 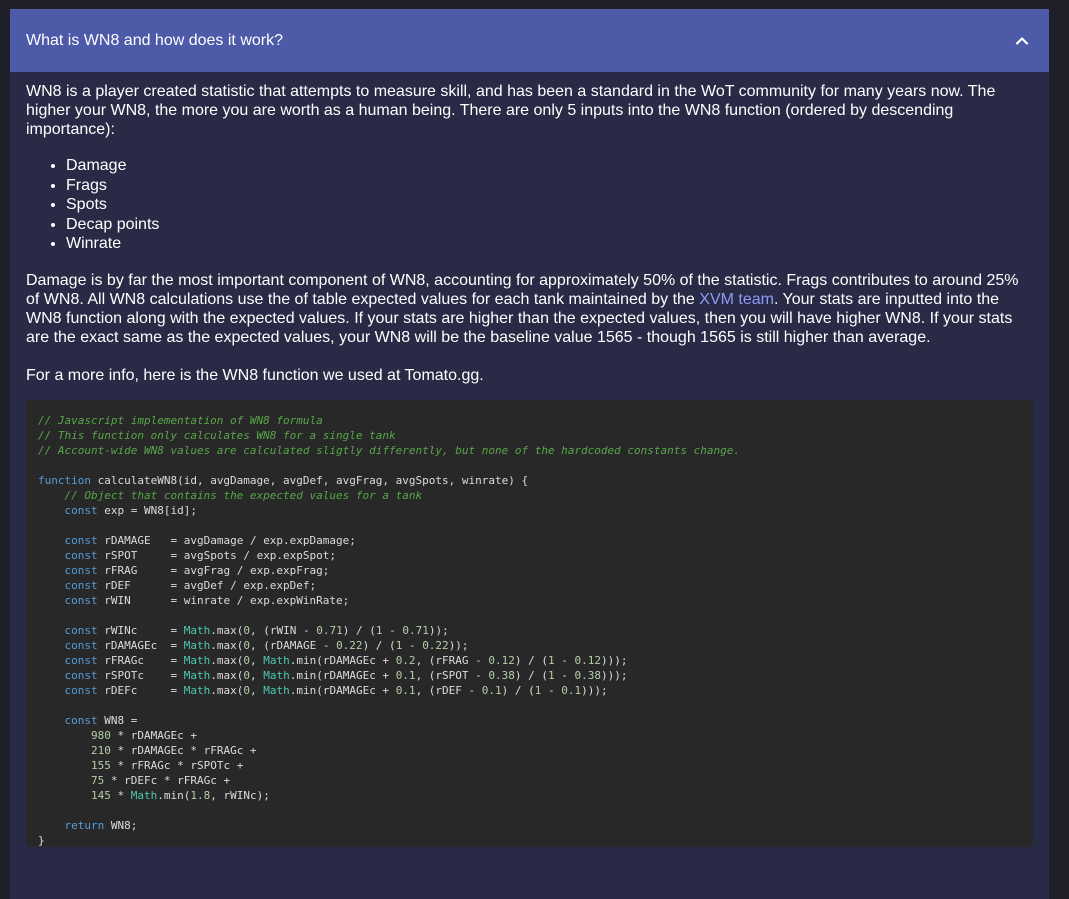 What do you see at coordinates (84, 825) in the screenshot?
I see `code-token: return` at bounding box center [84, 825].